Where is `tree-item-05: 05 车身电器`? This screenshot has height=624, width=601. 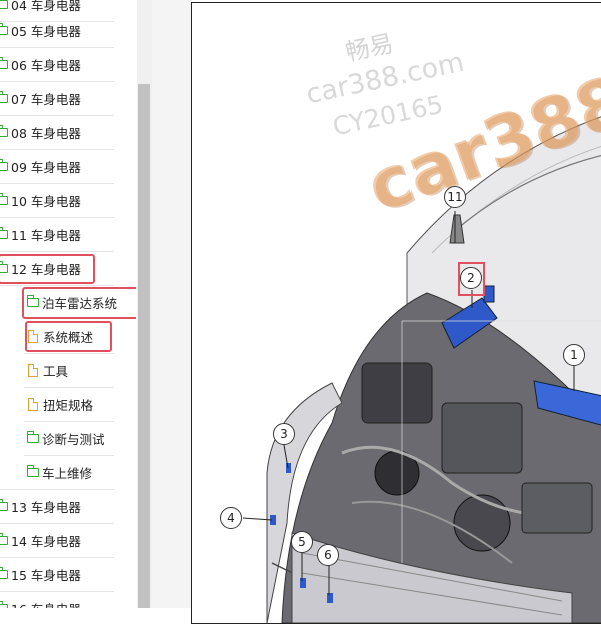 tree-item-05: 05 车身电器 is located at coordinates (40, 30).